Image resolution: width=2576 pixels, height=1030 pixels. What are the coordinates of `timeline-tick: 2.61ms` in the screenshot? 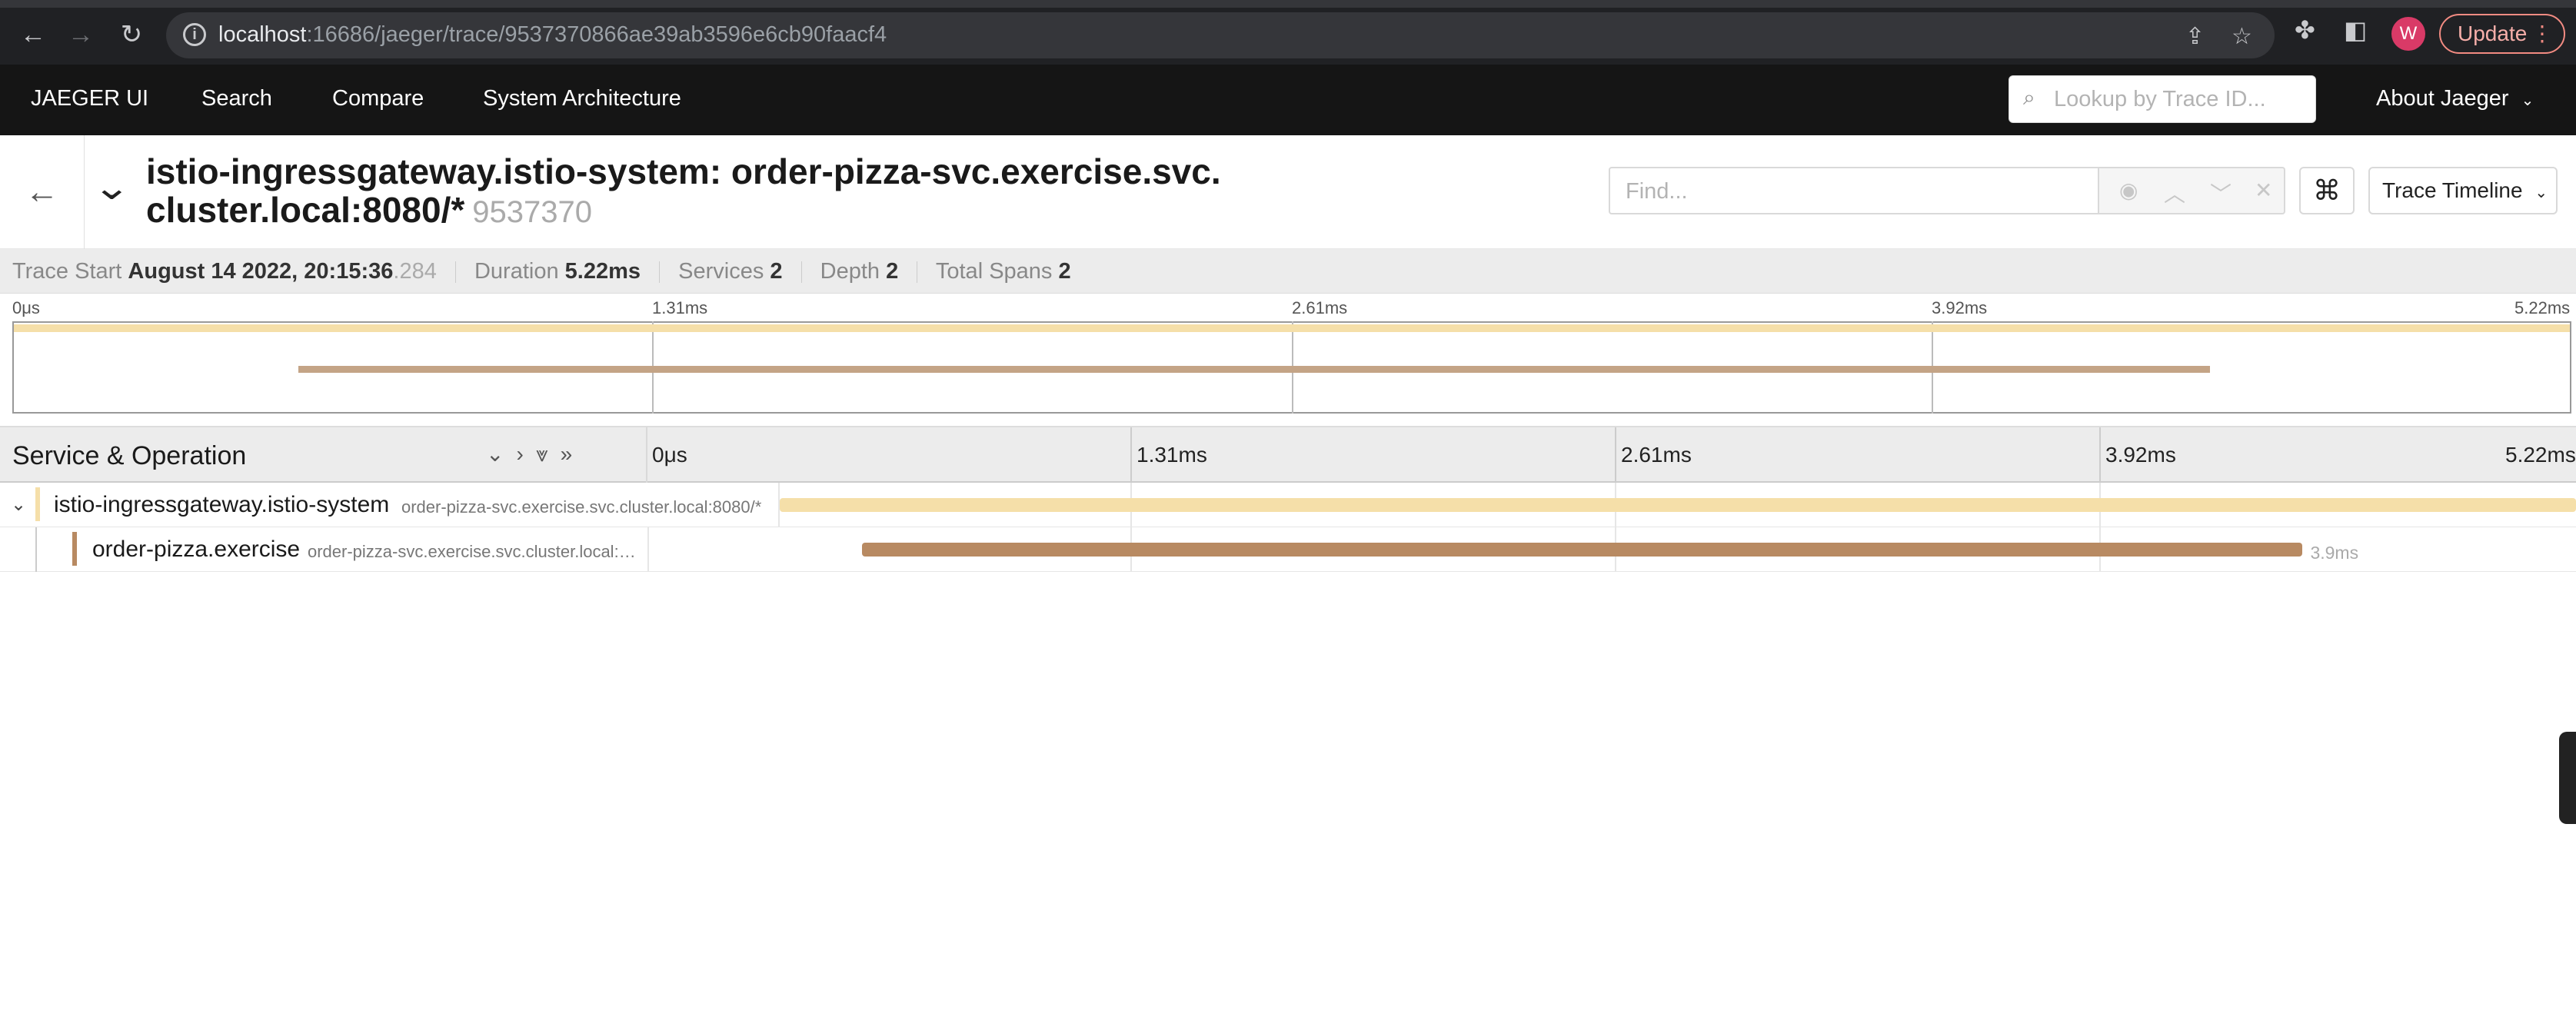 It's located at (1656, 455).